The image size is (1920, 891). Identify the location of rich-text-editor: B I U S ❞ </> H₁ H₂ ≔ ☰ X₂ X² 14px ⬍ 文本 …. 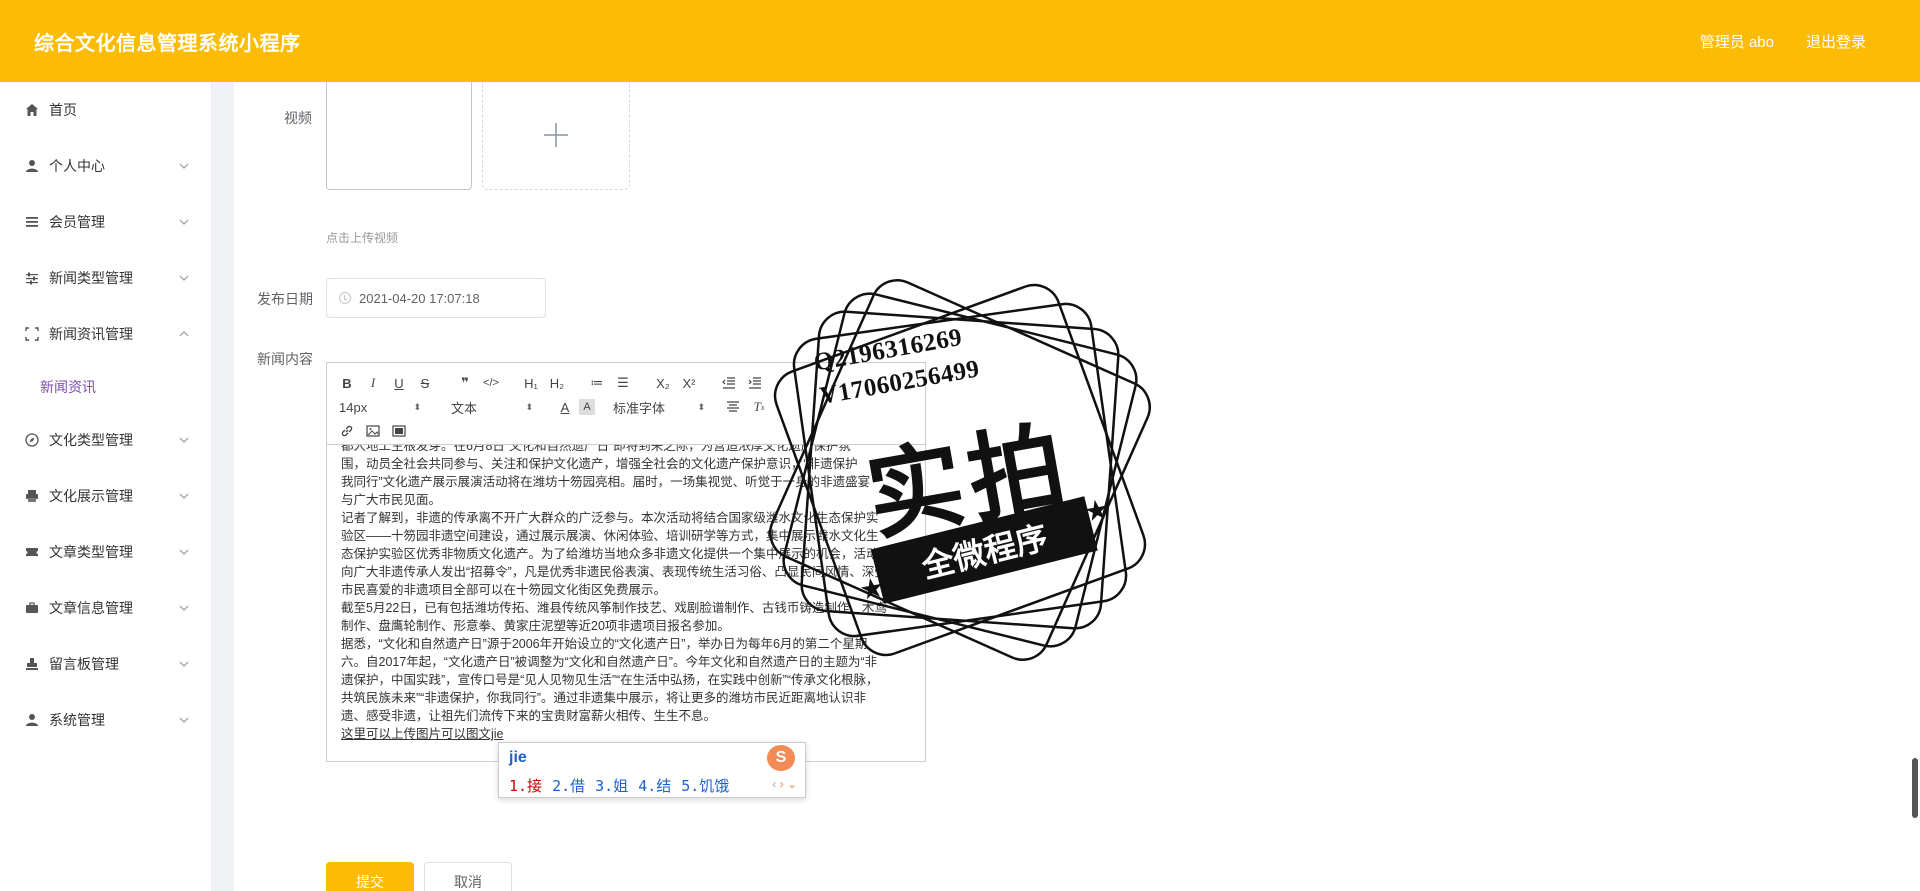
(626, 562).